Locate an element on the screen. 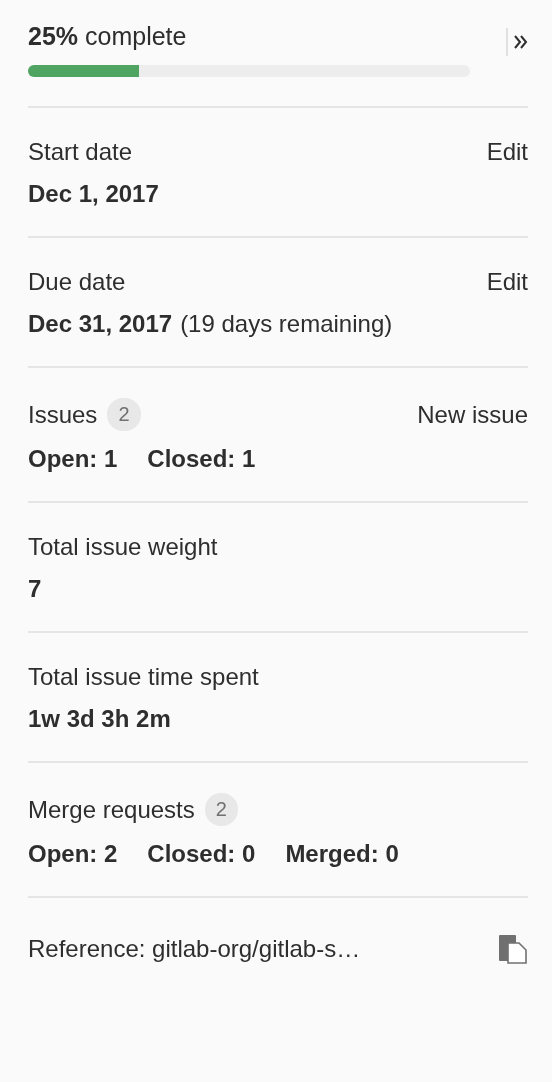 The height and width of the screenshot is (1082, 552). double-chevron-icon is located at coordinates (521, 42).